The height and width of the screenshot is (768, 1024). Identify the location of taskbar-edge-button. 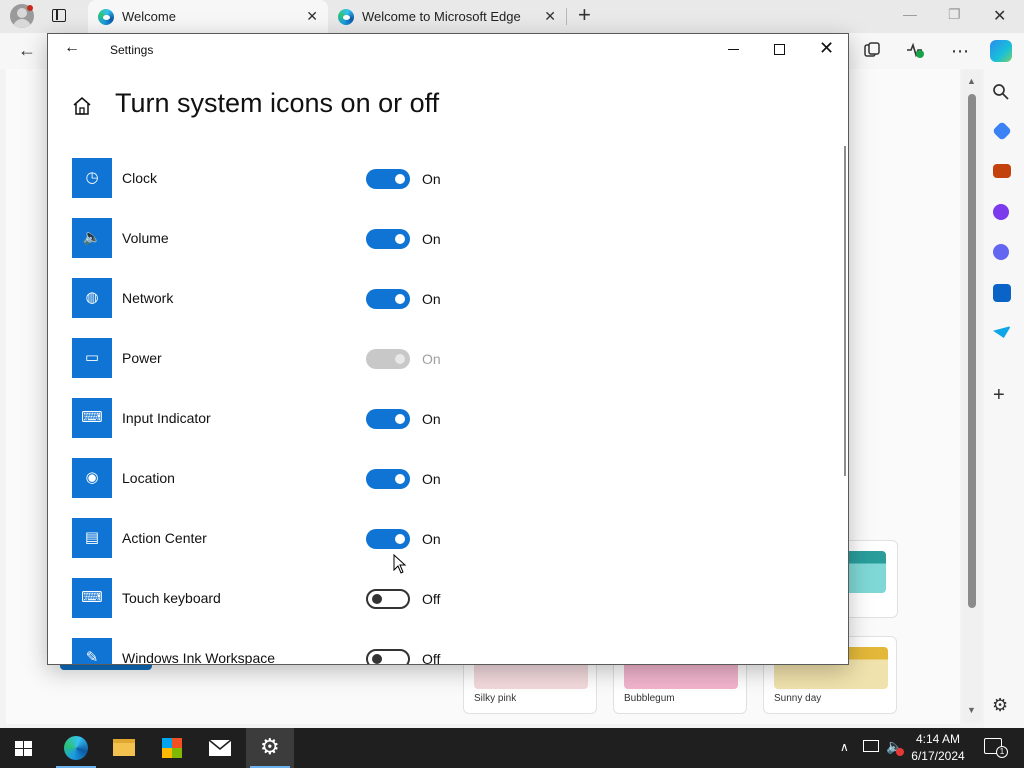
(76, 748).